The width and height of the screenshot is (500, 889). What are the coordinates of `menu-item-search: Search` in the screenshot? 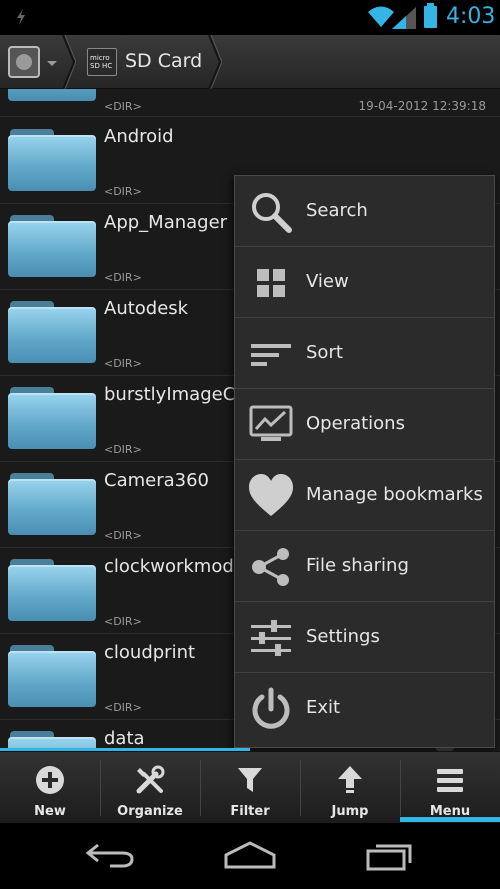 It's located at (364, 211).